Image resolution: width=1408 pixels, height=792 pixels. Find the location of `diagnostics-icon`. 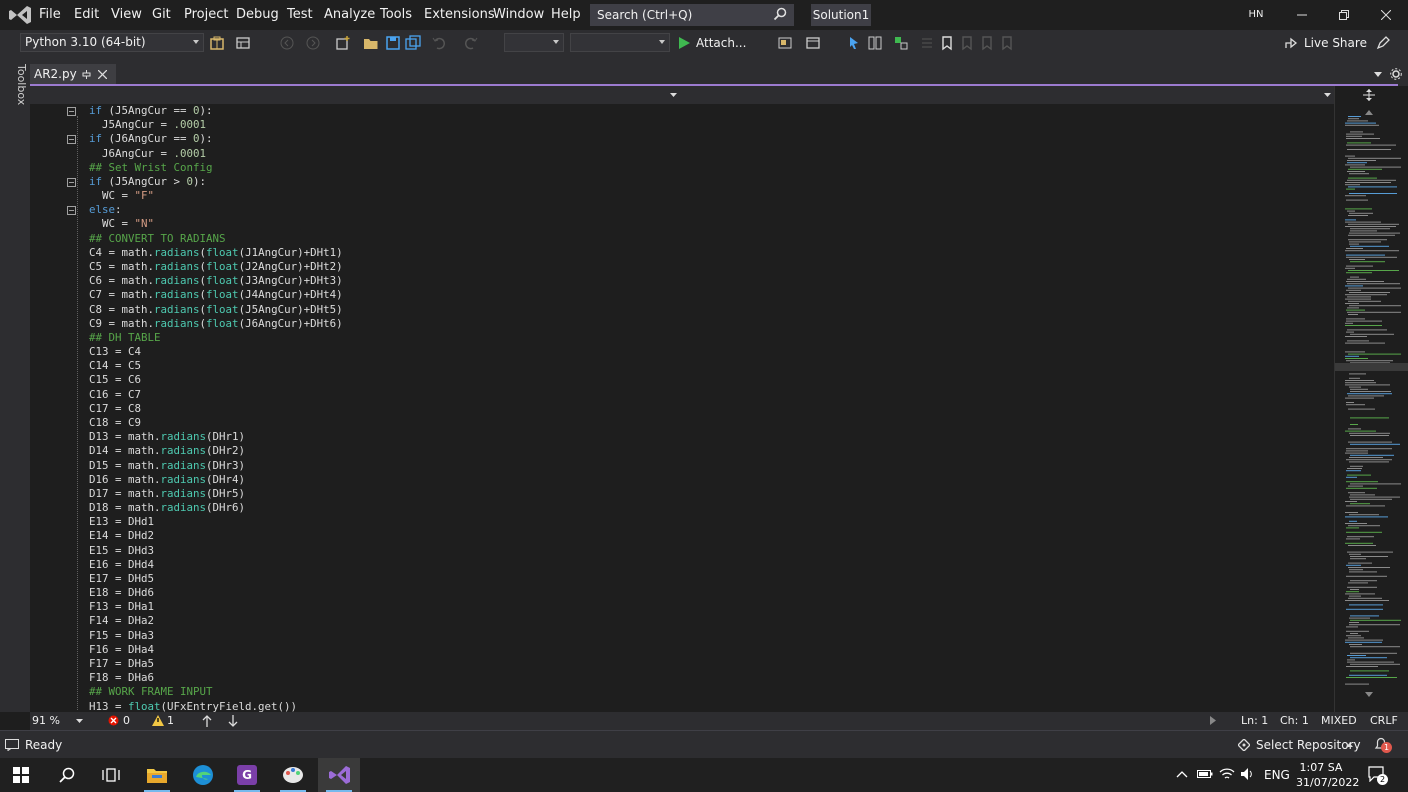

diagnostics-icon is located at coordinates (875, 43).